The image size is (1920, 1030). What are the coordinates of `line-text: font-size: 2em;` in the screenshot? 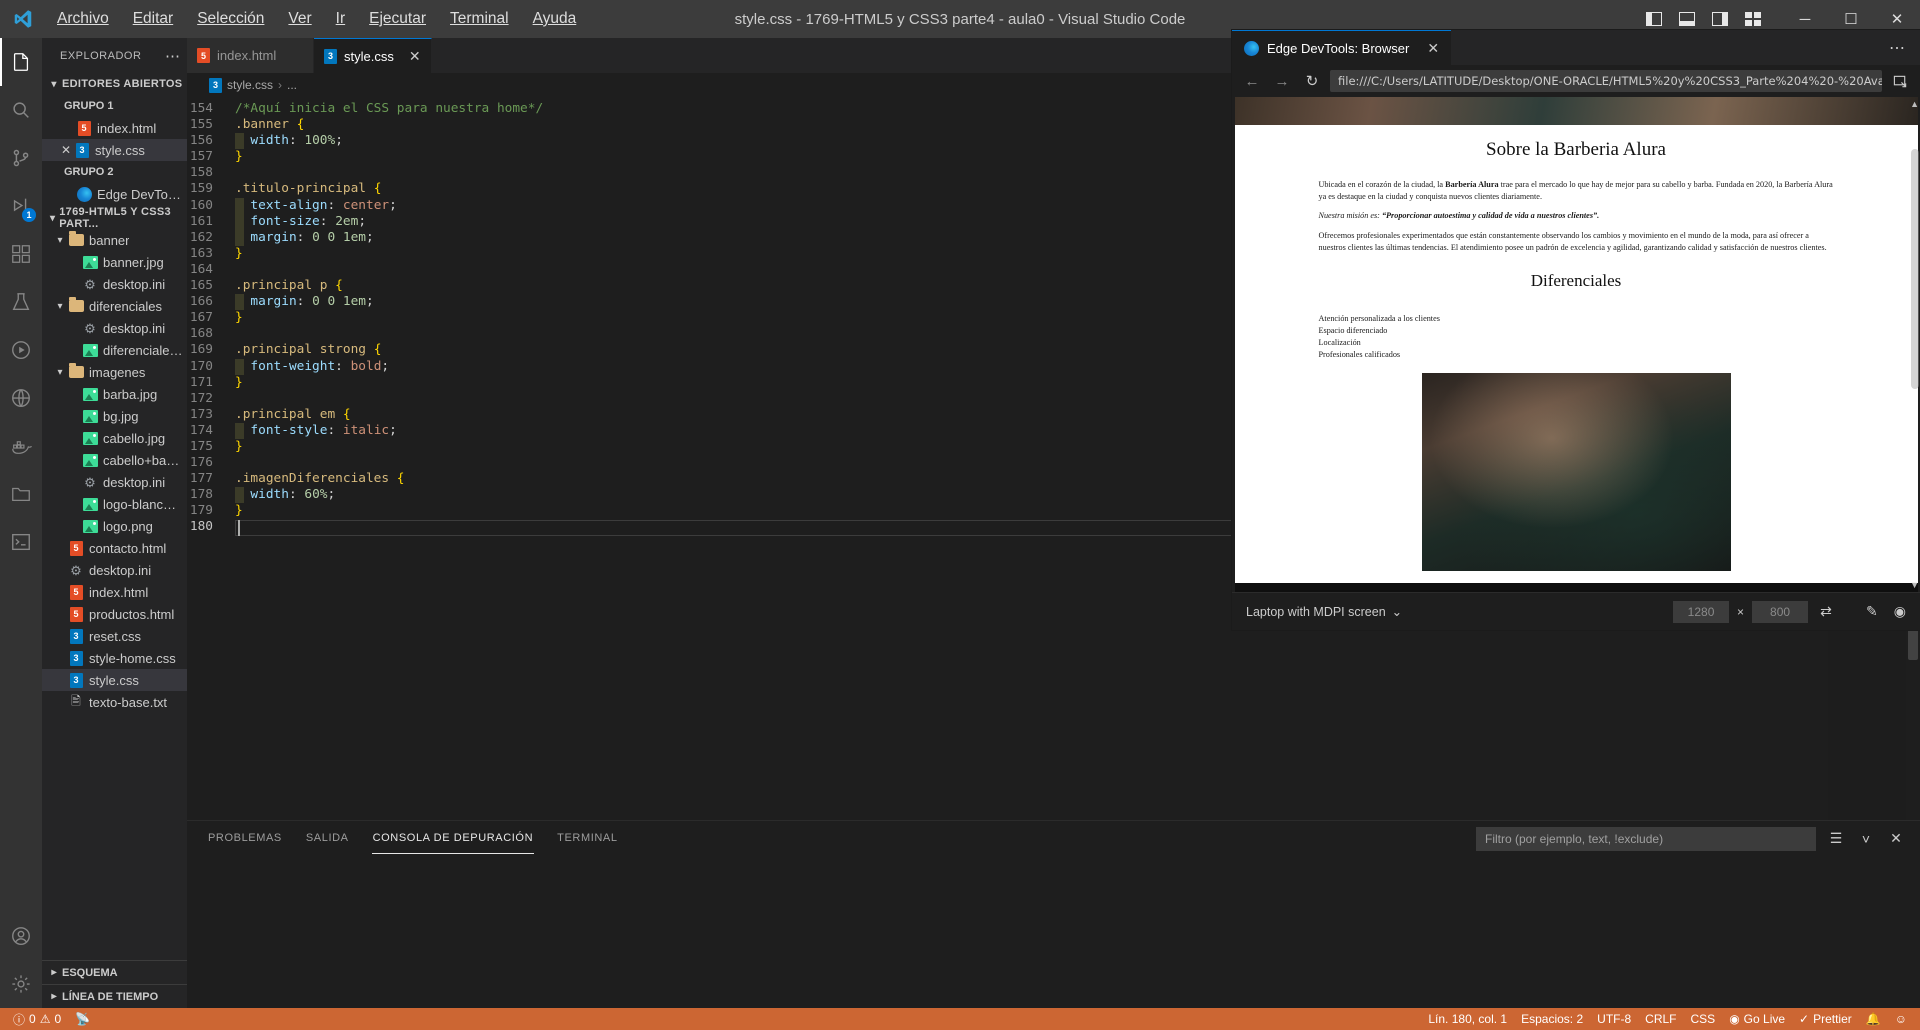 It's located at (300, 221).